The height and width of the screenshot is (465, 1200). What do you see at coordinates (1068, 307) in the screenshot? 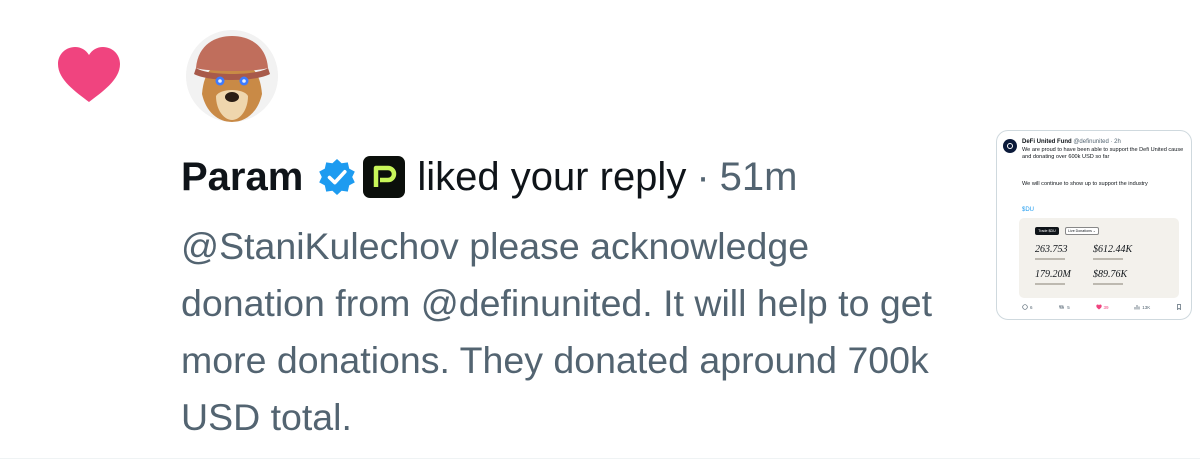
I see `repost-count: 5` at bounding box center [1068, 307].